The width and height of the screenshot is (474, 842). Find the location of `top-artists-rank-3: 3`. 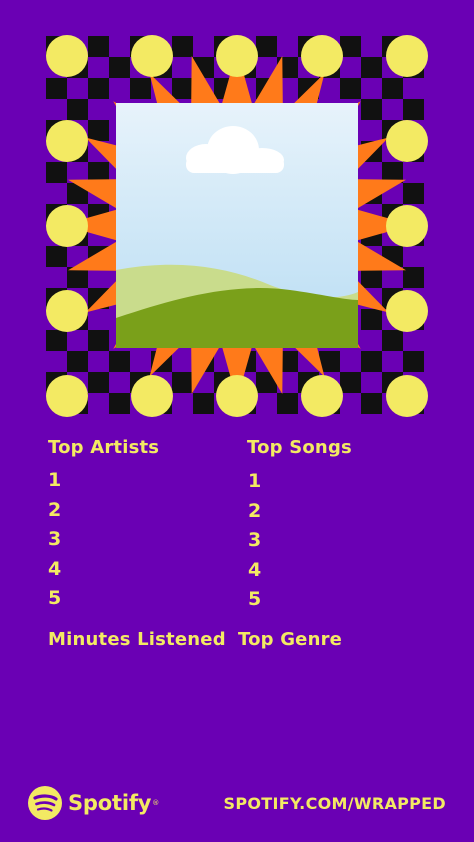

top-artists-rank-3: 3 is located at coordinates (55, 539).